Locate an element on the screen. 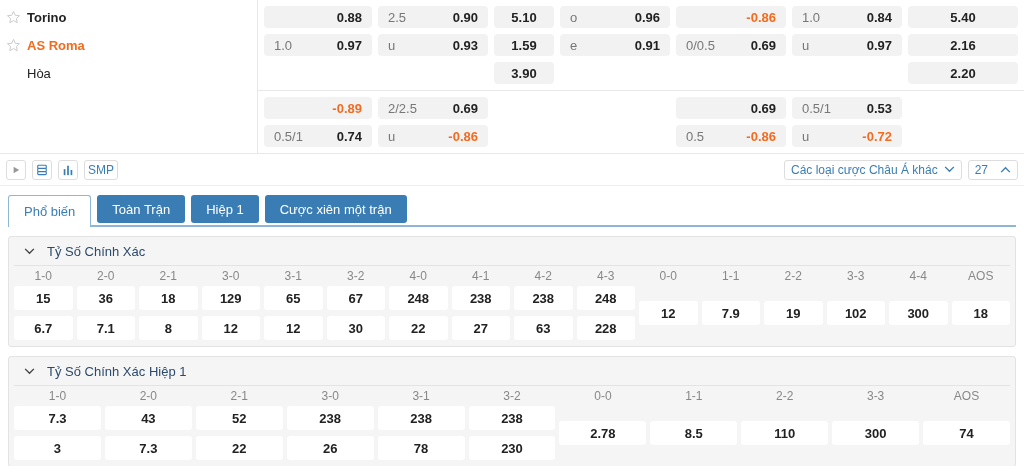  odds-cell: e 0.91 is located at coordinates (615, 45).